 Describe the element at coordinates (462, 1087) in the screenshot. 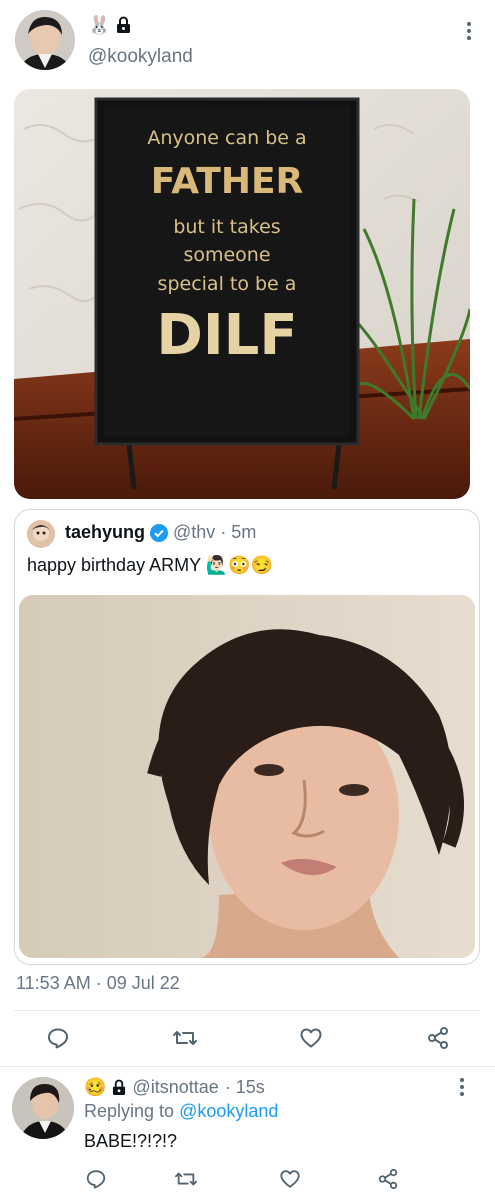

I see `reply-more-options-icon` at that location.